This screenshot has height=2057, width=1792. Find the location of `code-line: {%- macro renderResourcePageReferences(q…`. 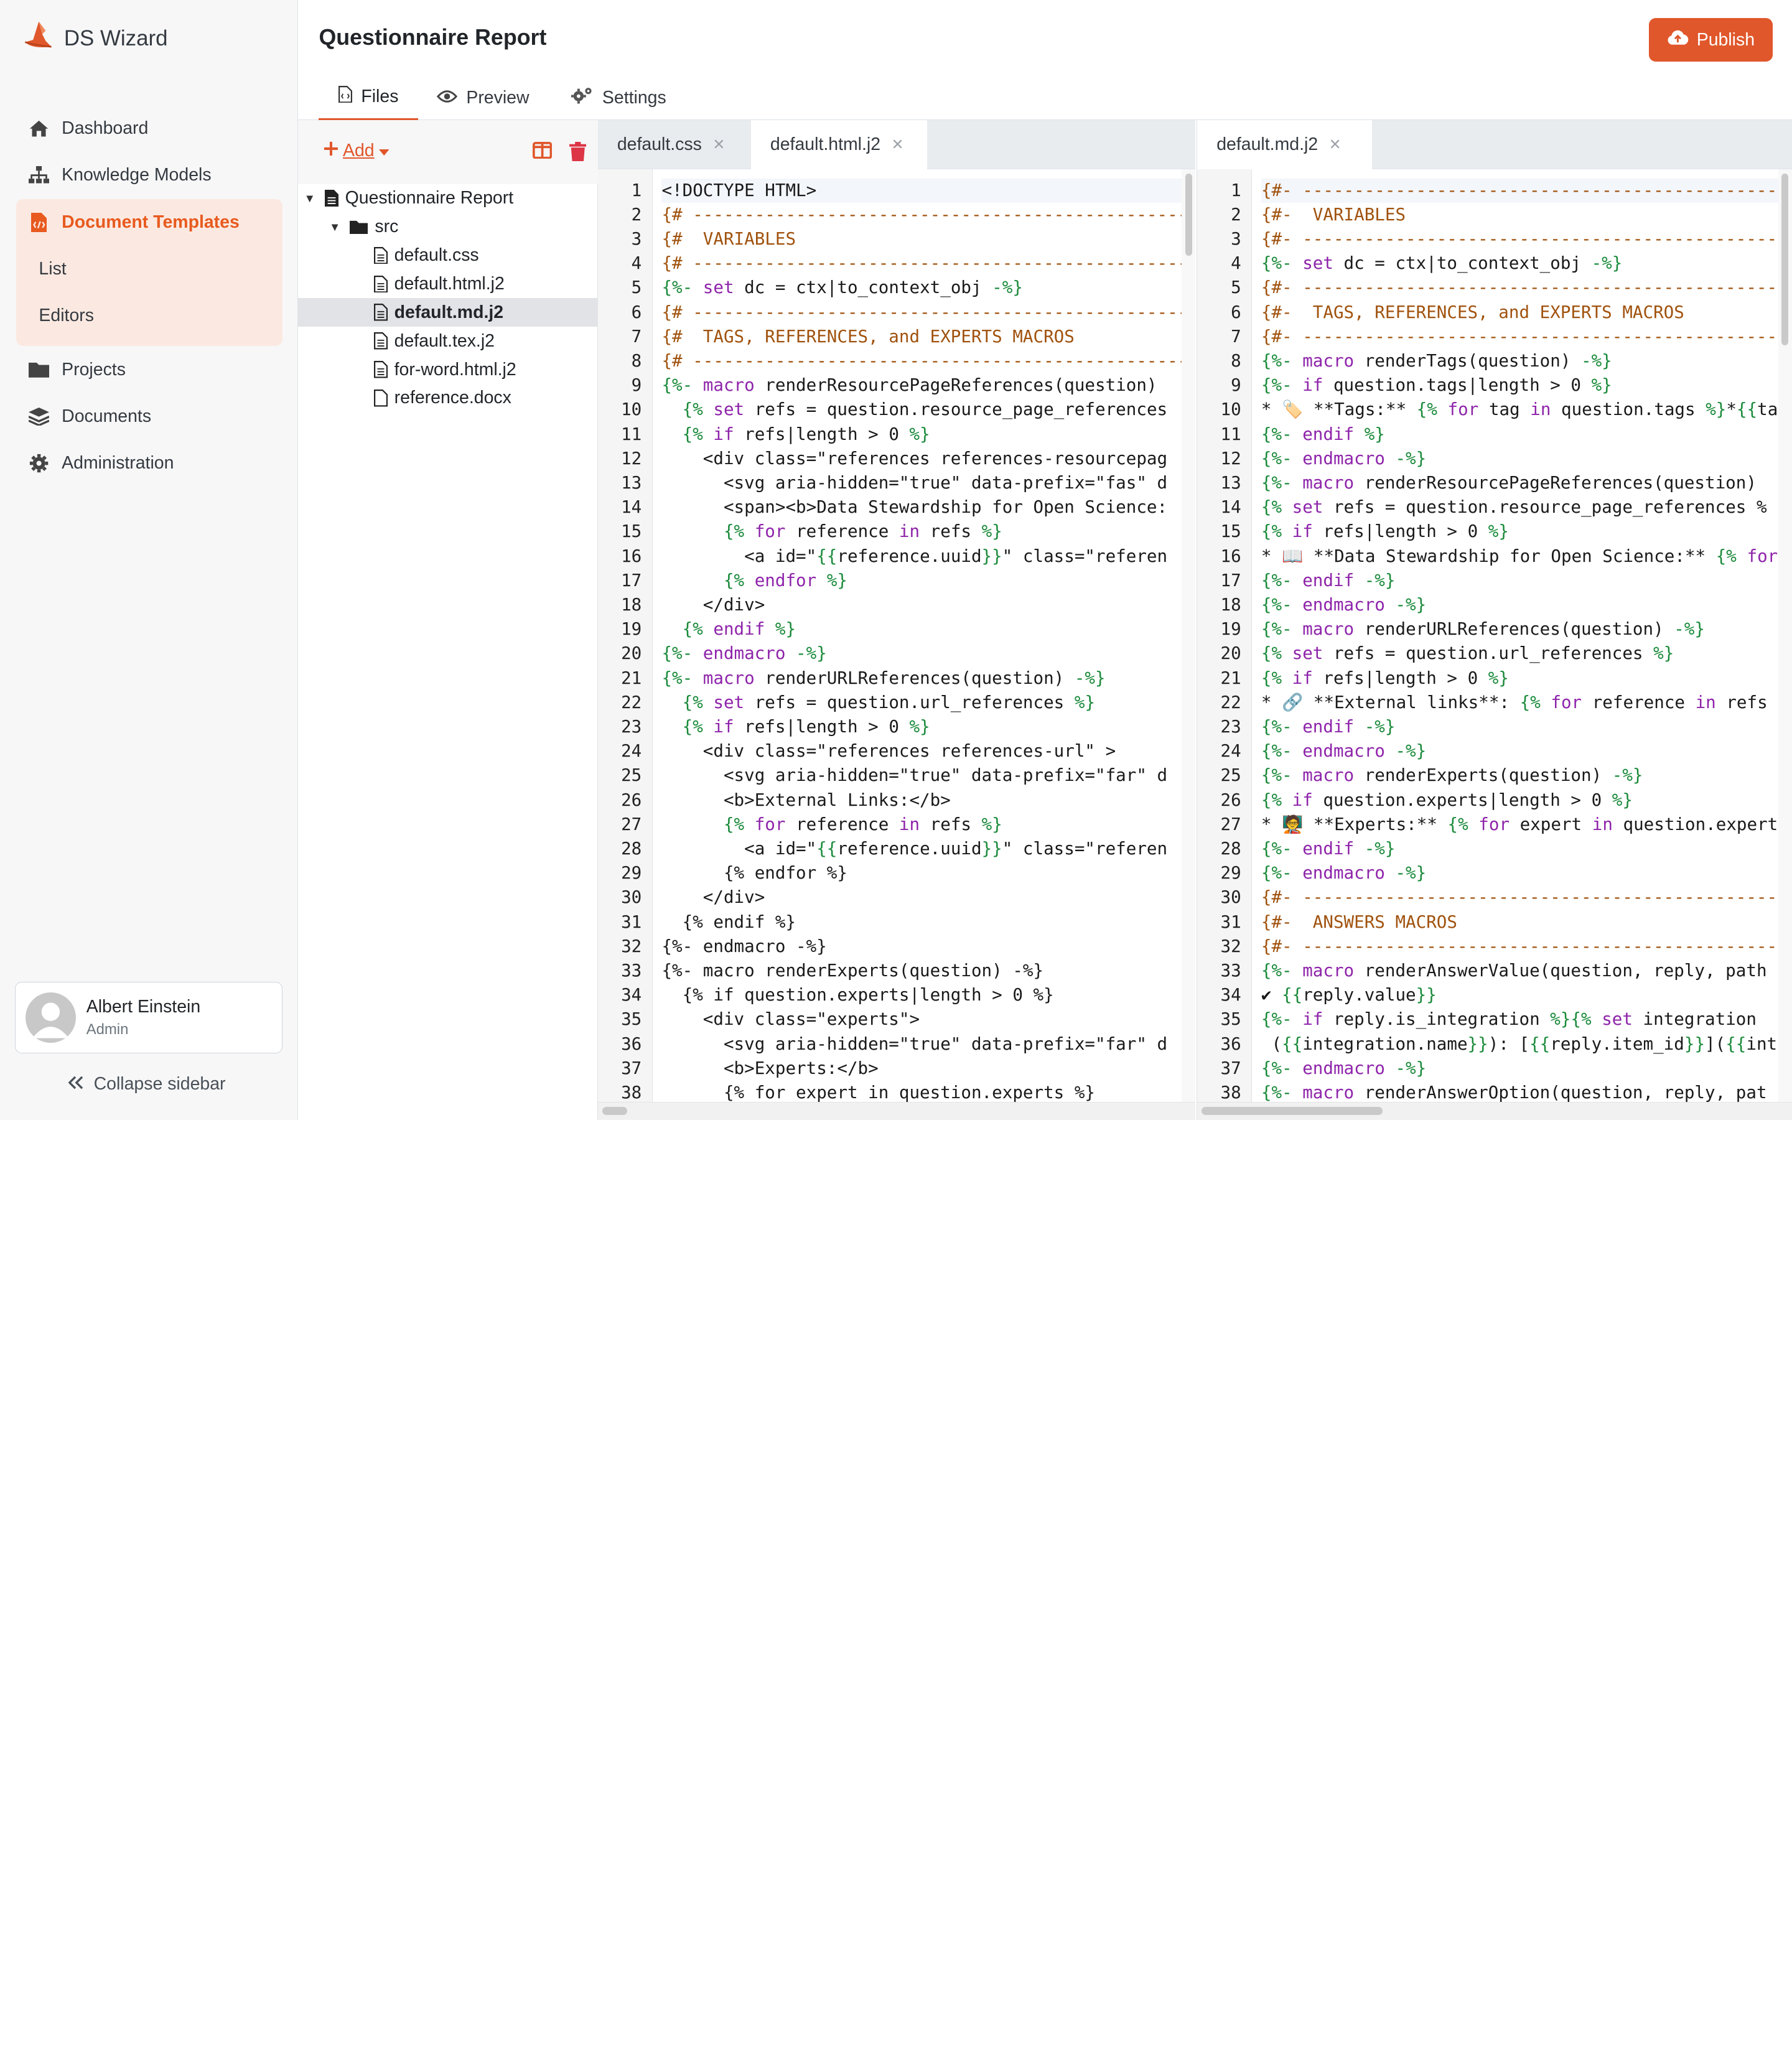

code-line: {%- macro renderResourcePageReferences(q… is located at coordinates (1519, 483).